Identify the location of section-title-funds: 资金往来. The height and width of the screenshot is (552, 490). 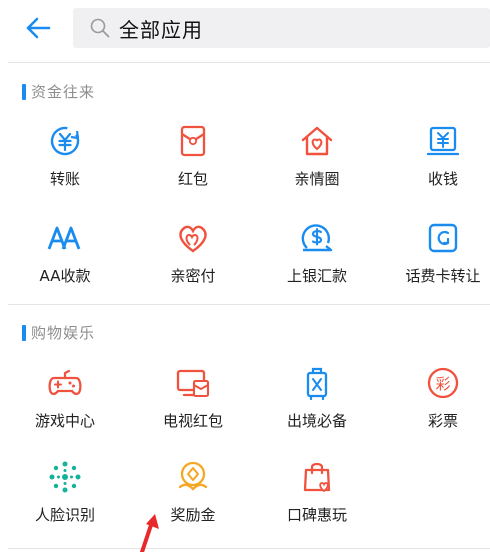
(58, 91).